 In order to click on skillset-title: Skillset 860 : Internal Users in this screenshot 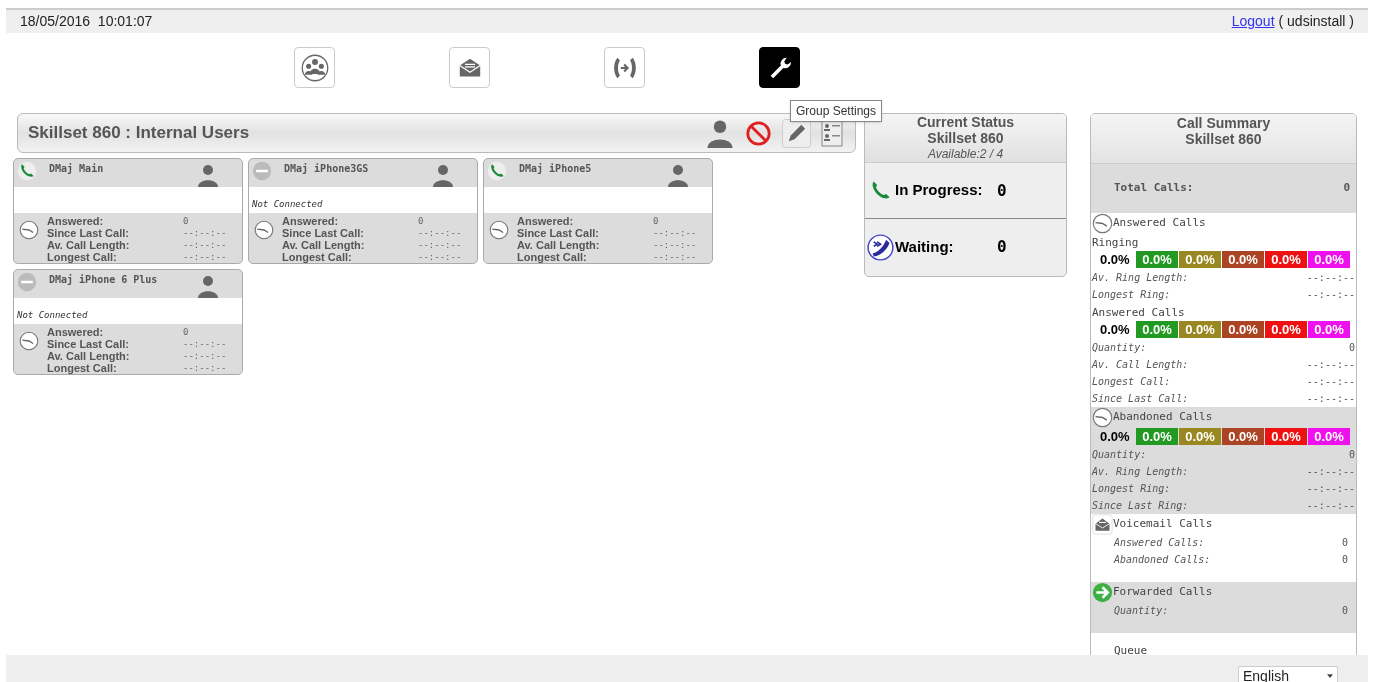, I will do `click(139, 133)`.